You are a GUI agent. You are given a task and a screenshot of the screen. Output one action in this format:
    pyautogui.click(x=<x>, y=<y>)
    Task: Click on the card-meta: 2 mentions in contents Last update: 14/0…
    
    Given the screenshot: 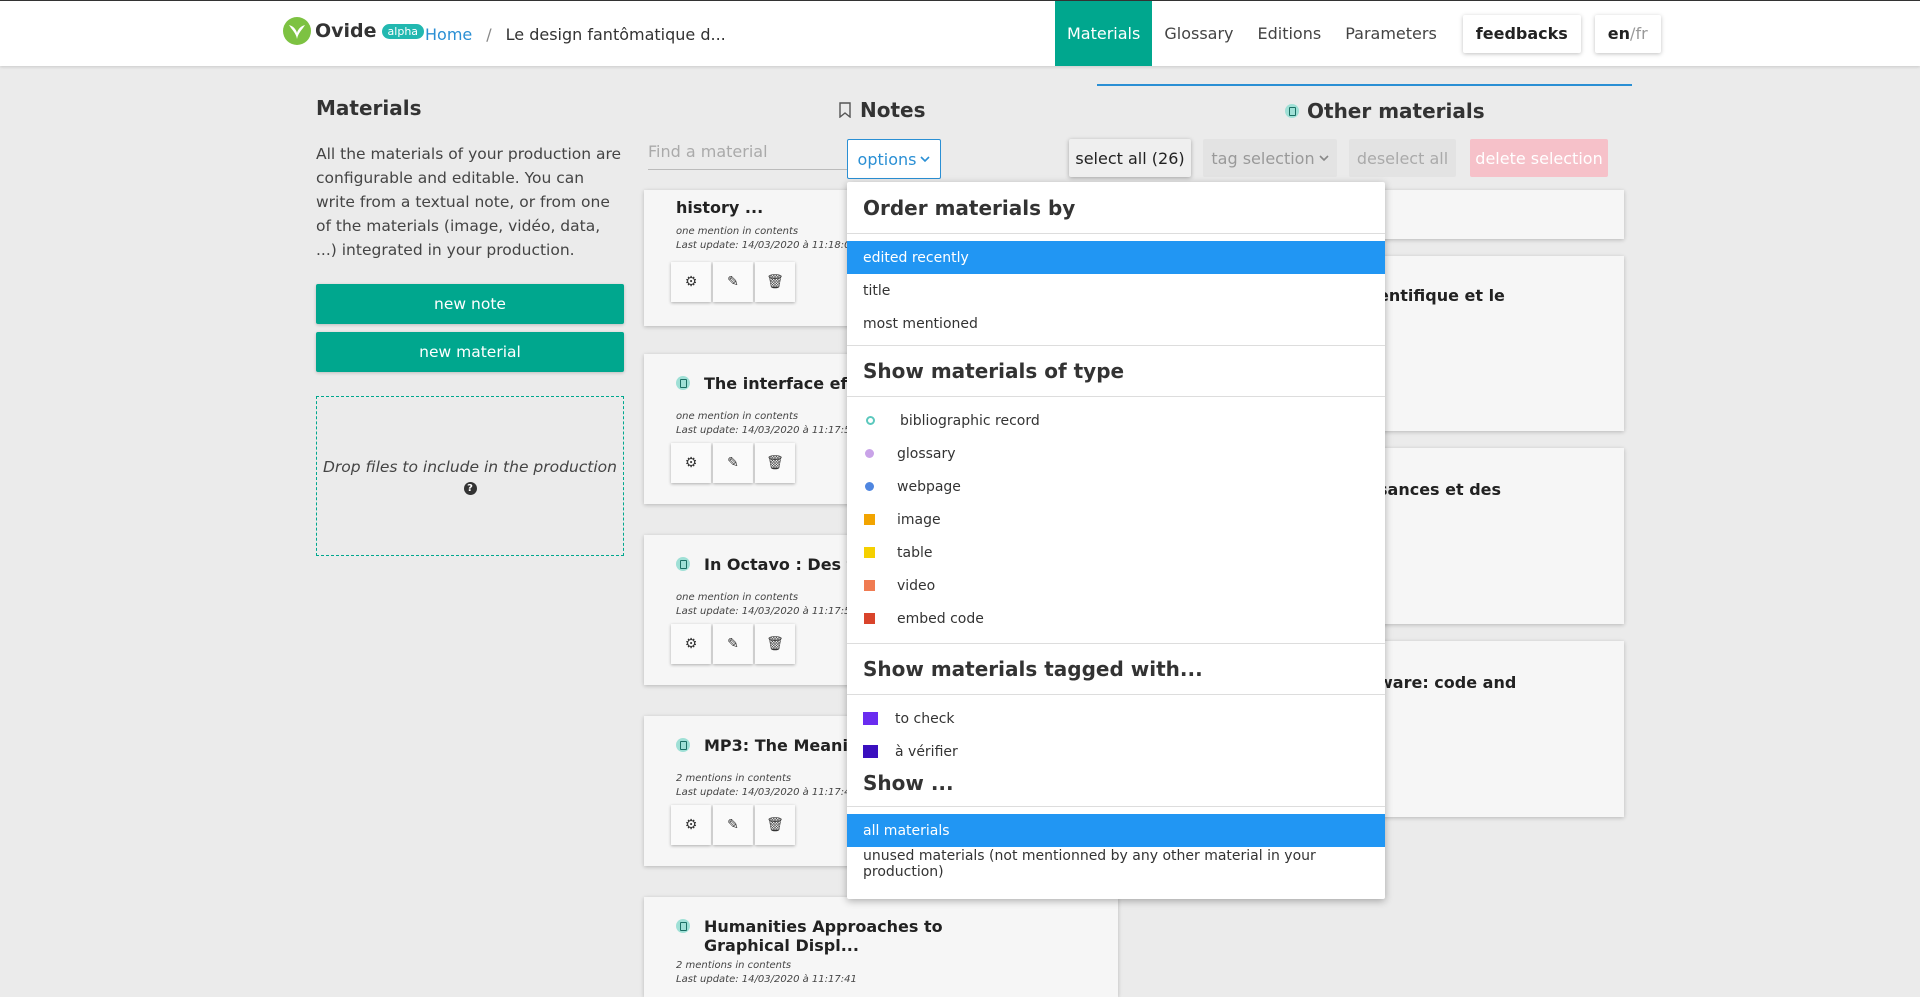 What is the action you would take?
    pyautogui.click(x=766, y=973)
    